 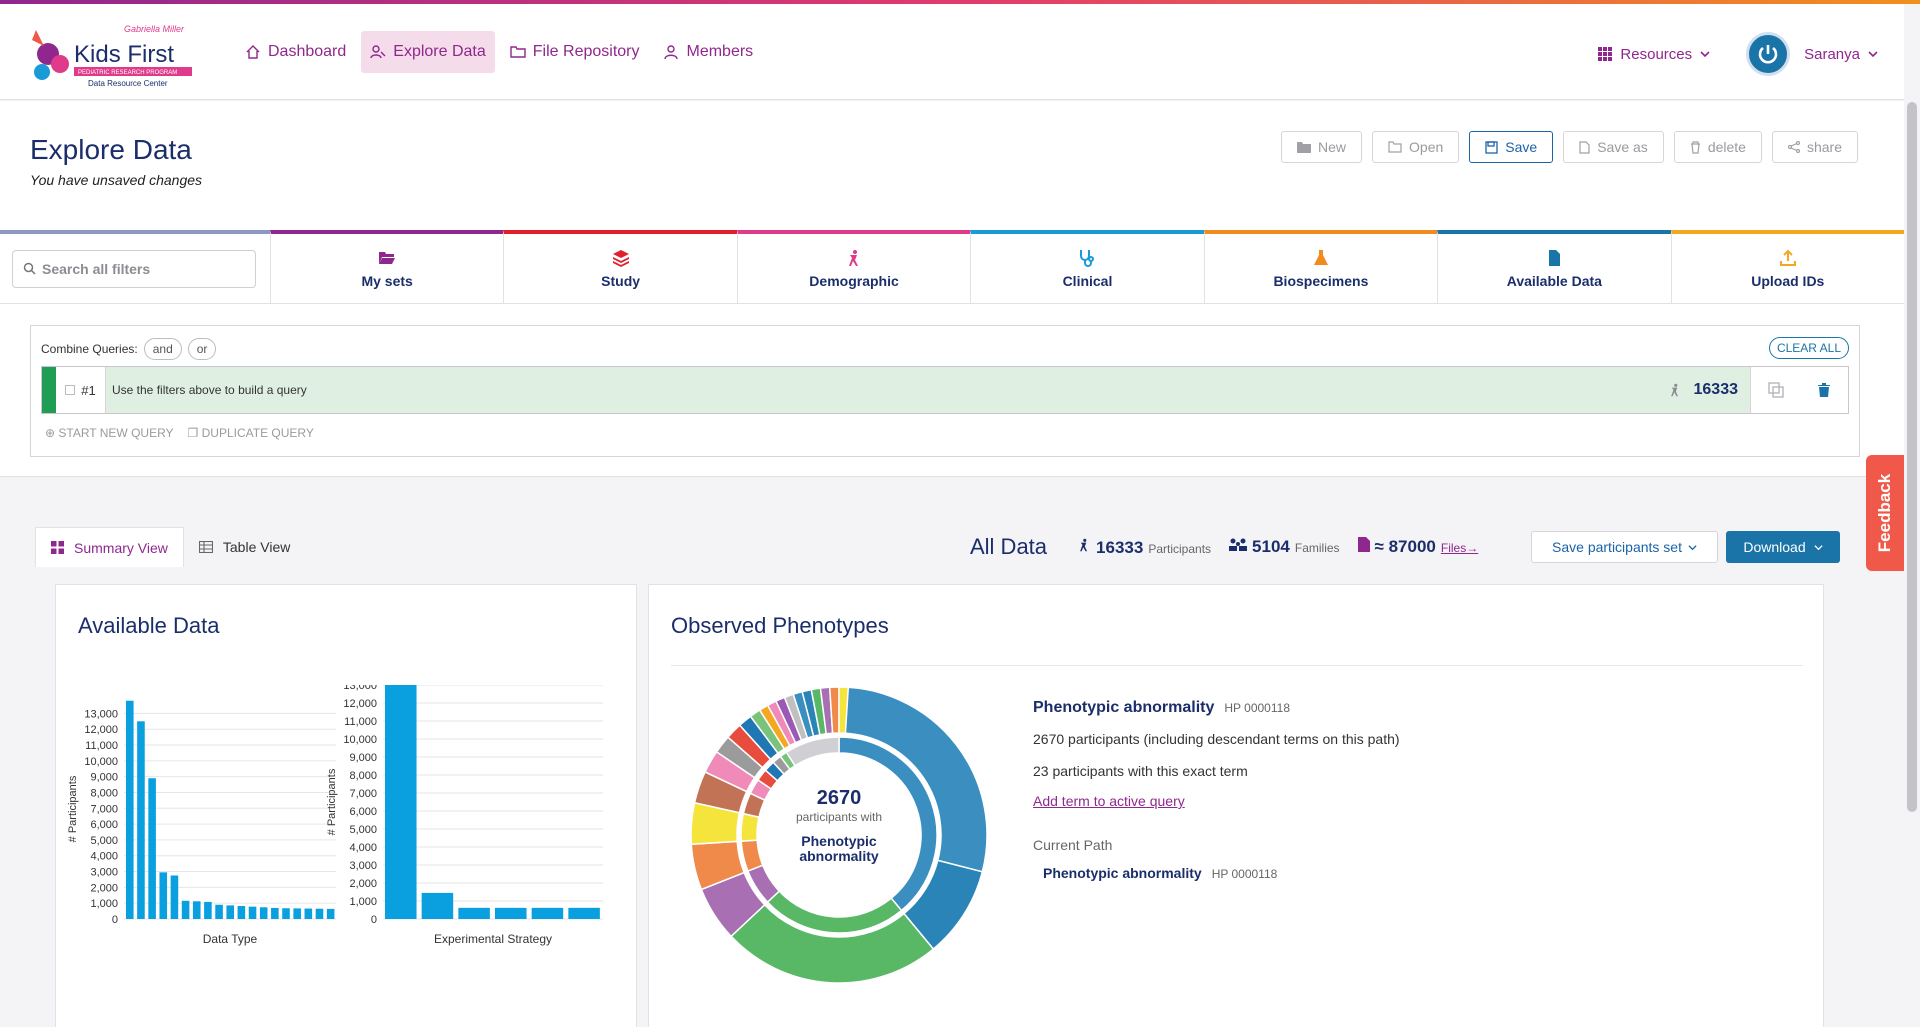 What do you see at coordinates (671, 52) in the screenshot?
I see `user-icon` at bounding box center [671, 52].